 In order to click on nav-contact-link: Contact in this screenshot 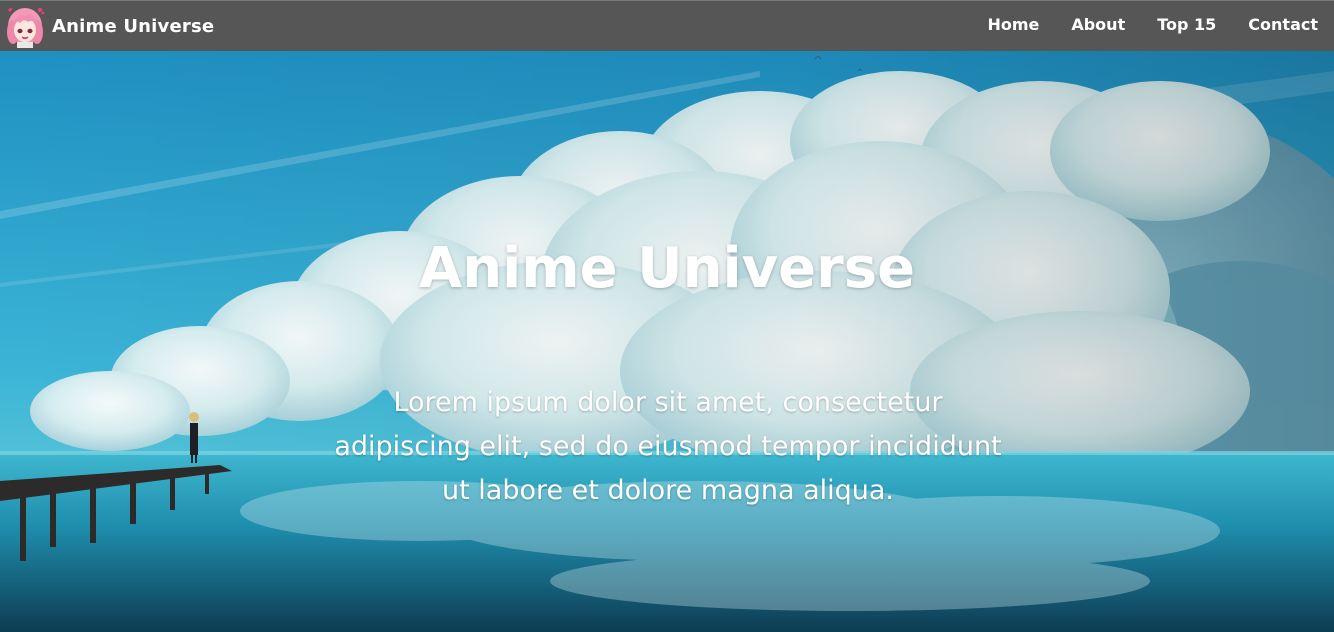, I will do `click(1283, 24)`.